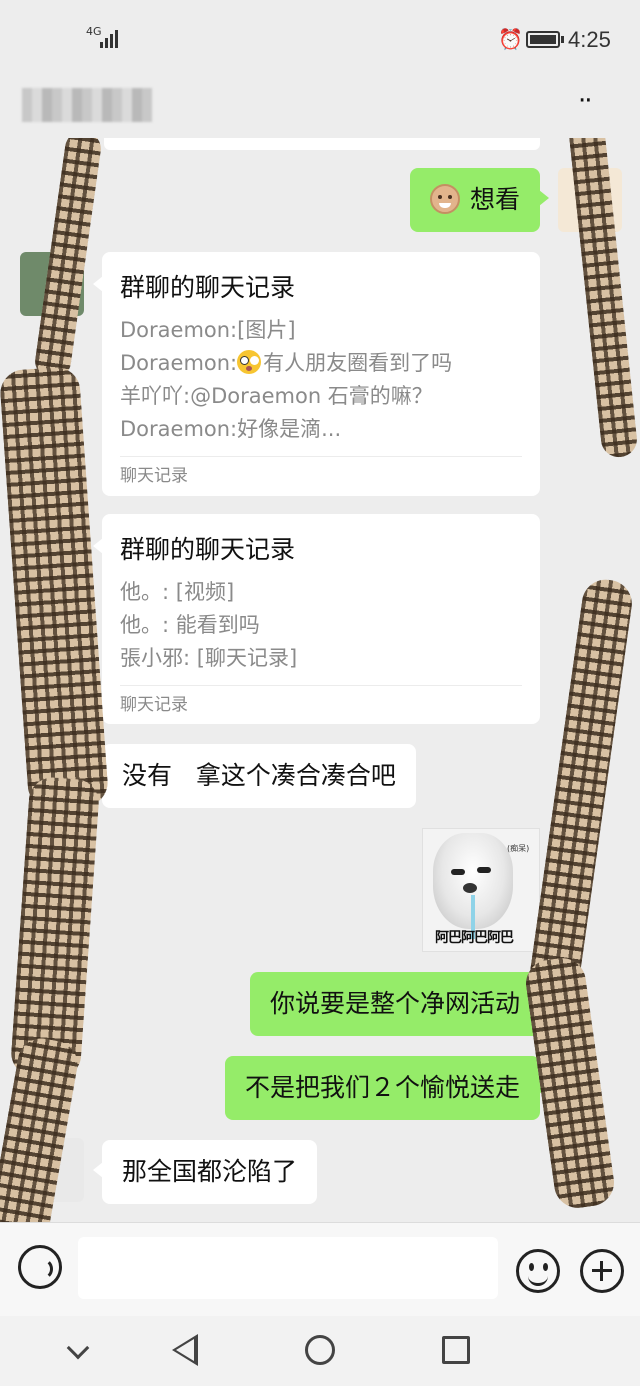 This screenshot has width=640, height=1386. What do you see at coordinates (249, 362) in the screenshot?
I see `flushed-face-icon` at bounding box center [249, 362].